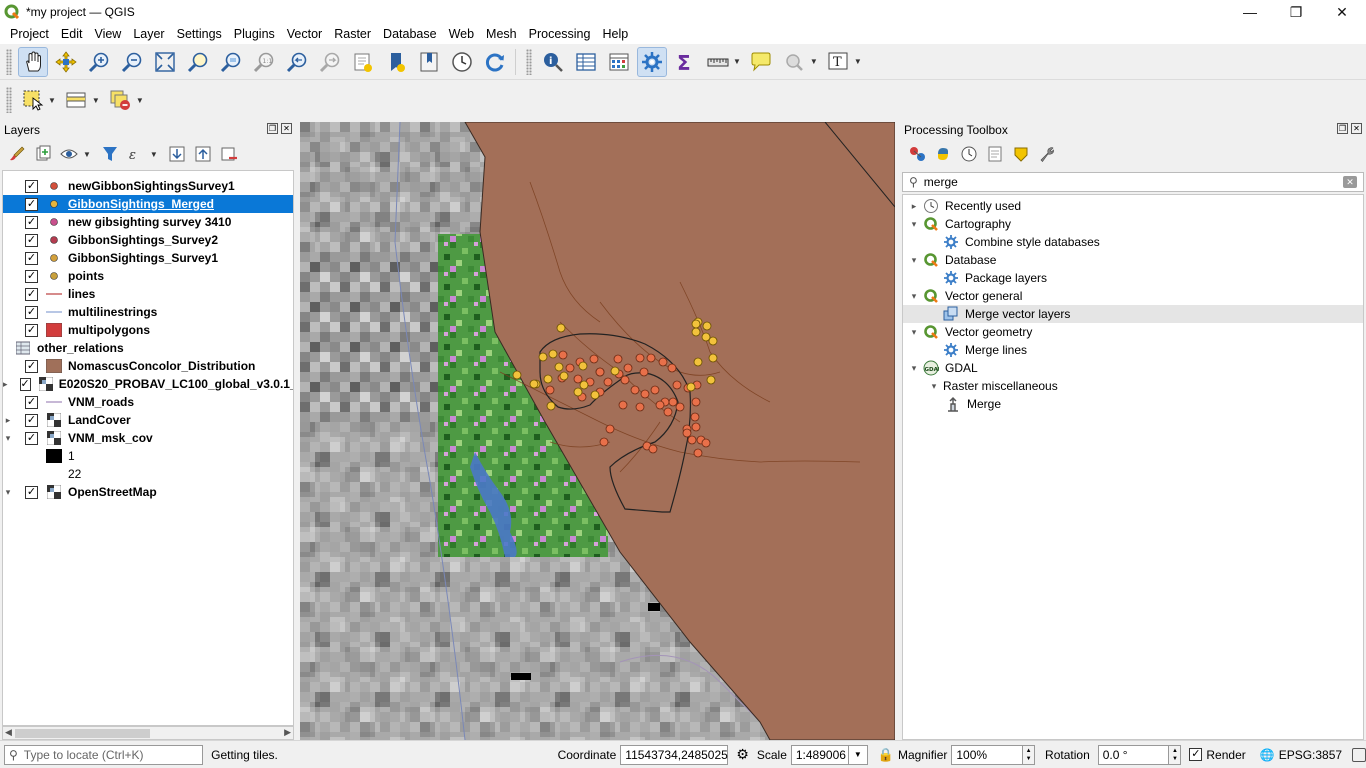 The width and height of the screenshot is (1366, 768). What do you see at coordinates (136, 154) in the screenshot?
I see `filter-by-expression-button: ε` at bounding box center [136, 154].